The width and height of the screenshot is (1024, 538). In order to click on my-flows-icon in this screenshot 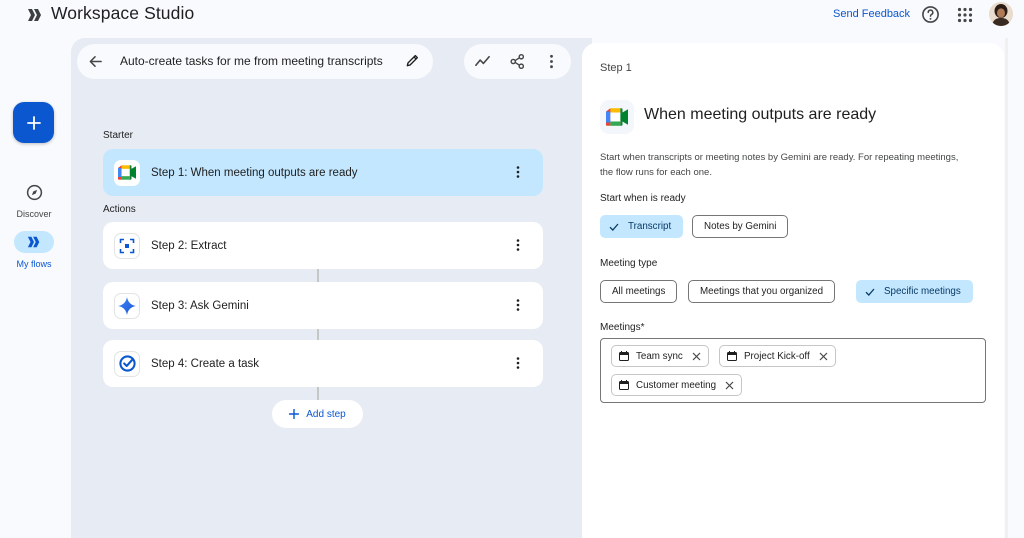, I will do `click(33, 242)`.